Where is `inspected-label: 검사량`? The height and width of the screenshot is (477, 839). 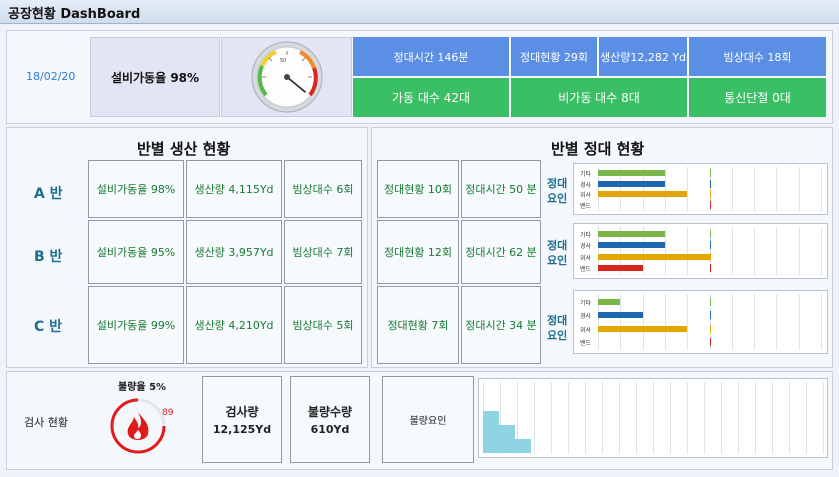
inspected-label: 검사량 is located at coordinates (242, 412).